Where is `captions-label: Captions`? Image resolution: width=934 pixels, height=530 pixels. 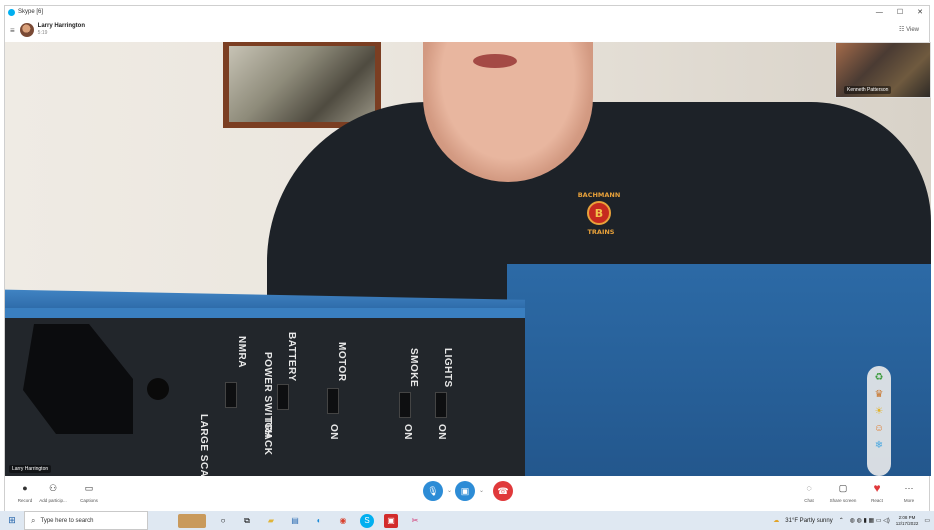 captions-label: Captions is located at coordinates (89, 500).